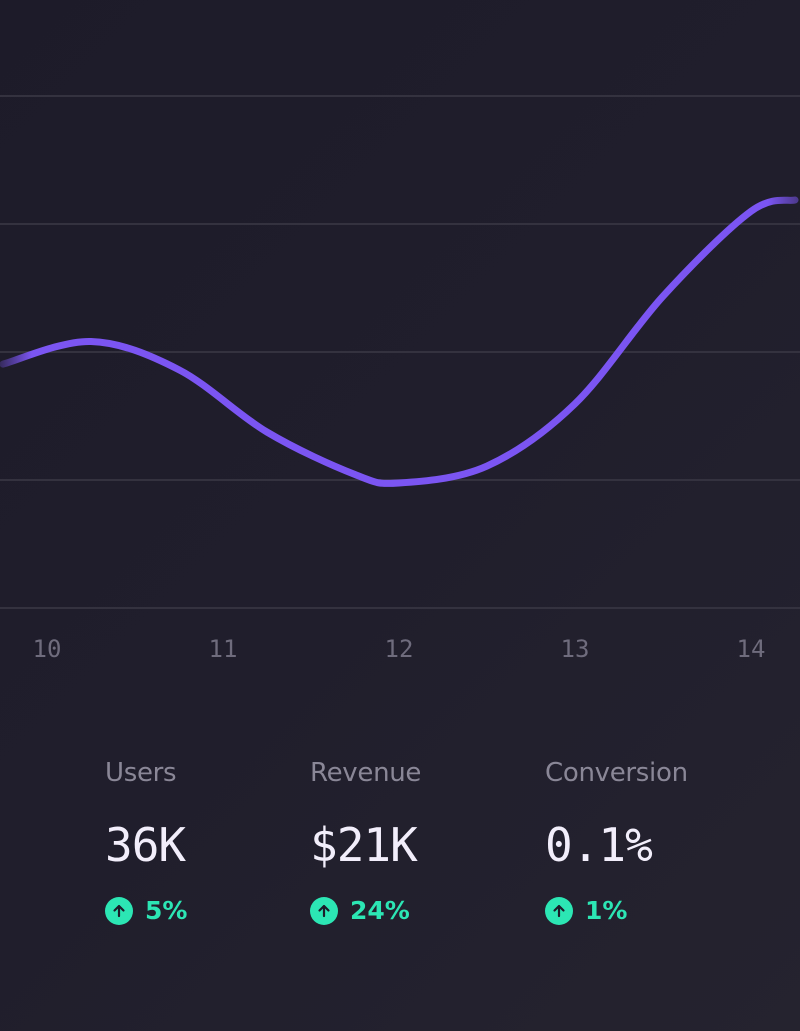 The width and height of the screenshot is (800, 1031). Describe the element at coordinates (380, 910) in the screenshot. I see `delta-value: 24%` at that location.